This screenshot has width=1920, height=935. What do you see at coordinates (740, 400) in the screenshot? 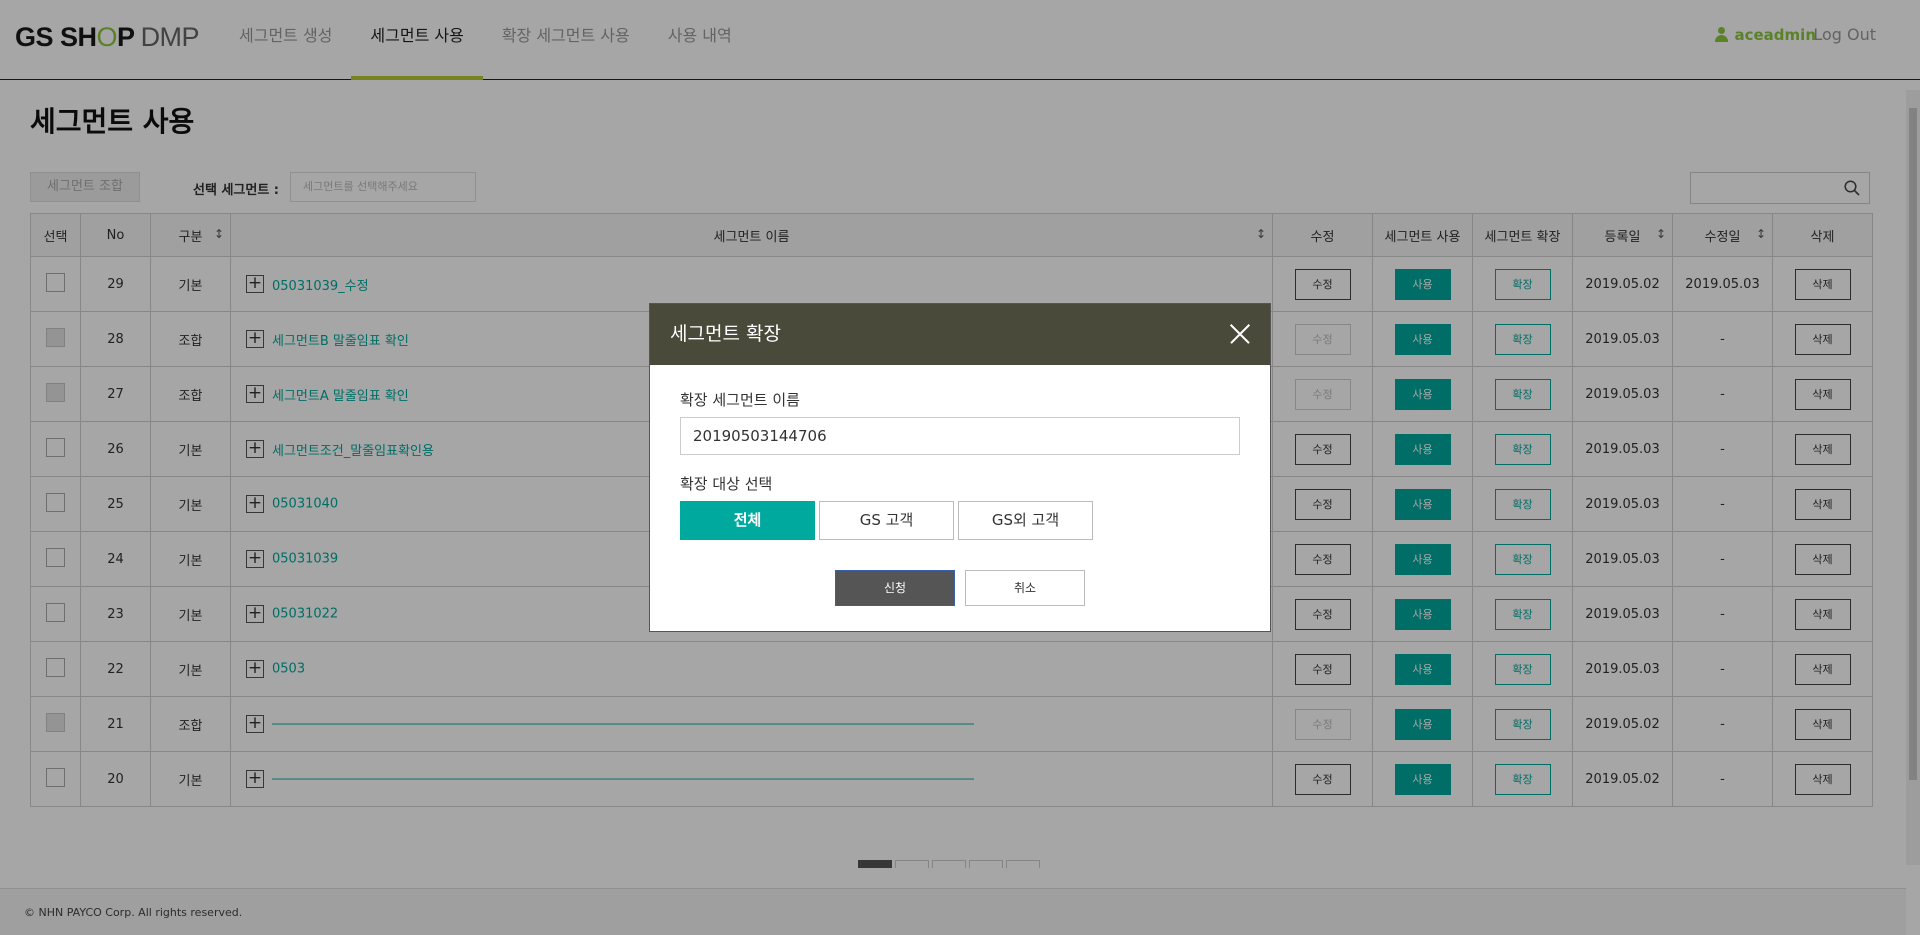
I see `extend-name-label: 확장 세그먼트 이름` at bounding box center [740, 400].